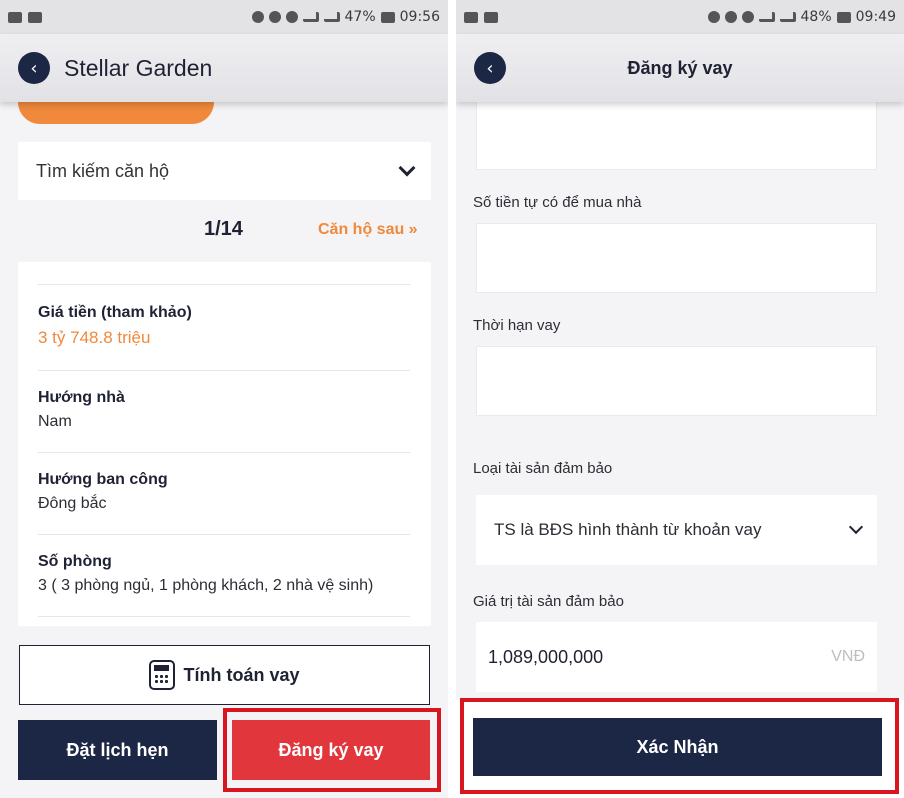 The image size is (904, 798). Describe the element at coordinates (94, 337) in the screenshot. I see `detail-value: 3 tỷ 748.8 triệu` at that location.